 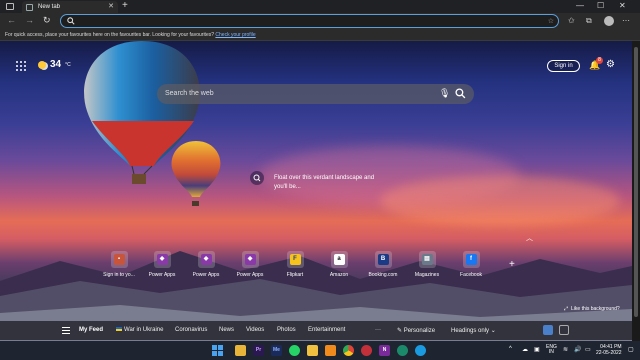 What do you see at coordinates (595, 309) in the screenshot?
I see `like-background-label: Like this background?` at bounding box center [595, 309].